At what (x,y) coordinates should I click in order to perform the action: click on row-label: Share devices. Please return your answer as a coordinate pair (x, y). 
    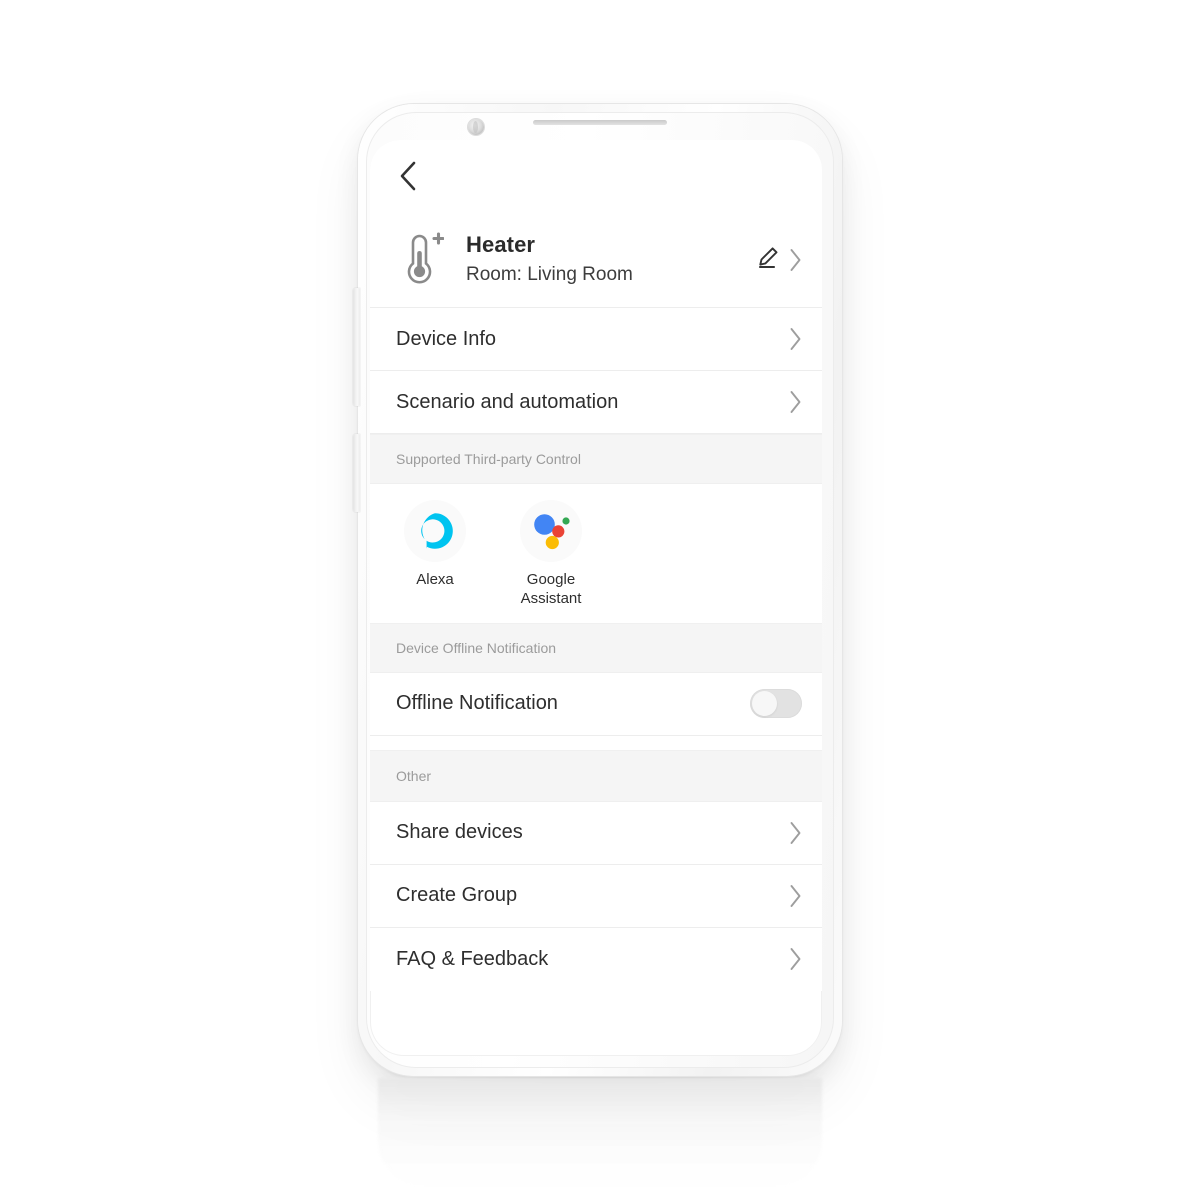
    Looking at the image, I should click on (459, 832).